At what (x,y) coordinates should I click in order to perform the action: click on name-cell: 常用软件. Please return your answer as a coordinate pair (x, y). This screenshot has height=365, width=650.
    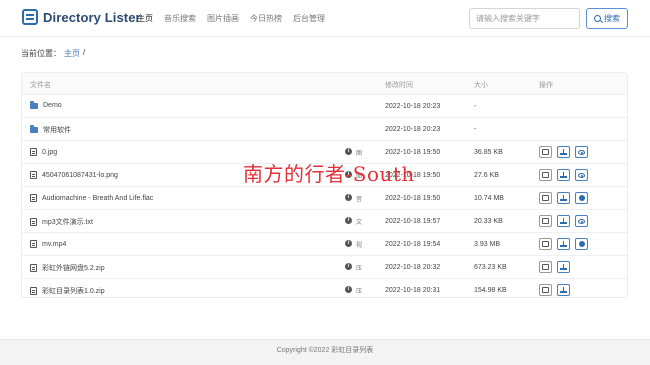
    Looking at the image, I should click on (50, 130).